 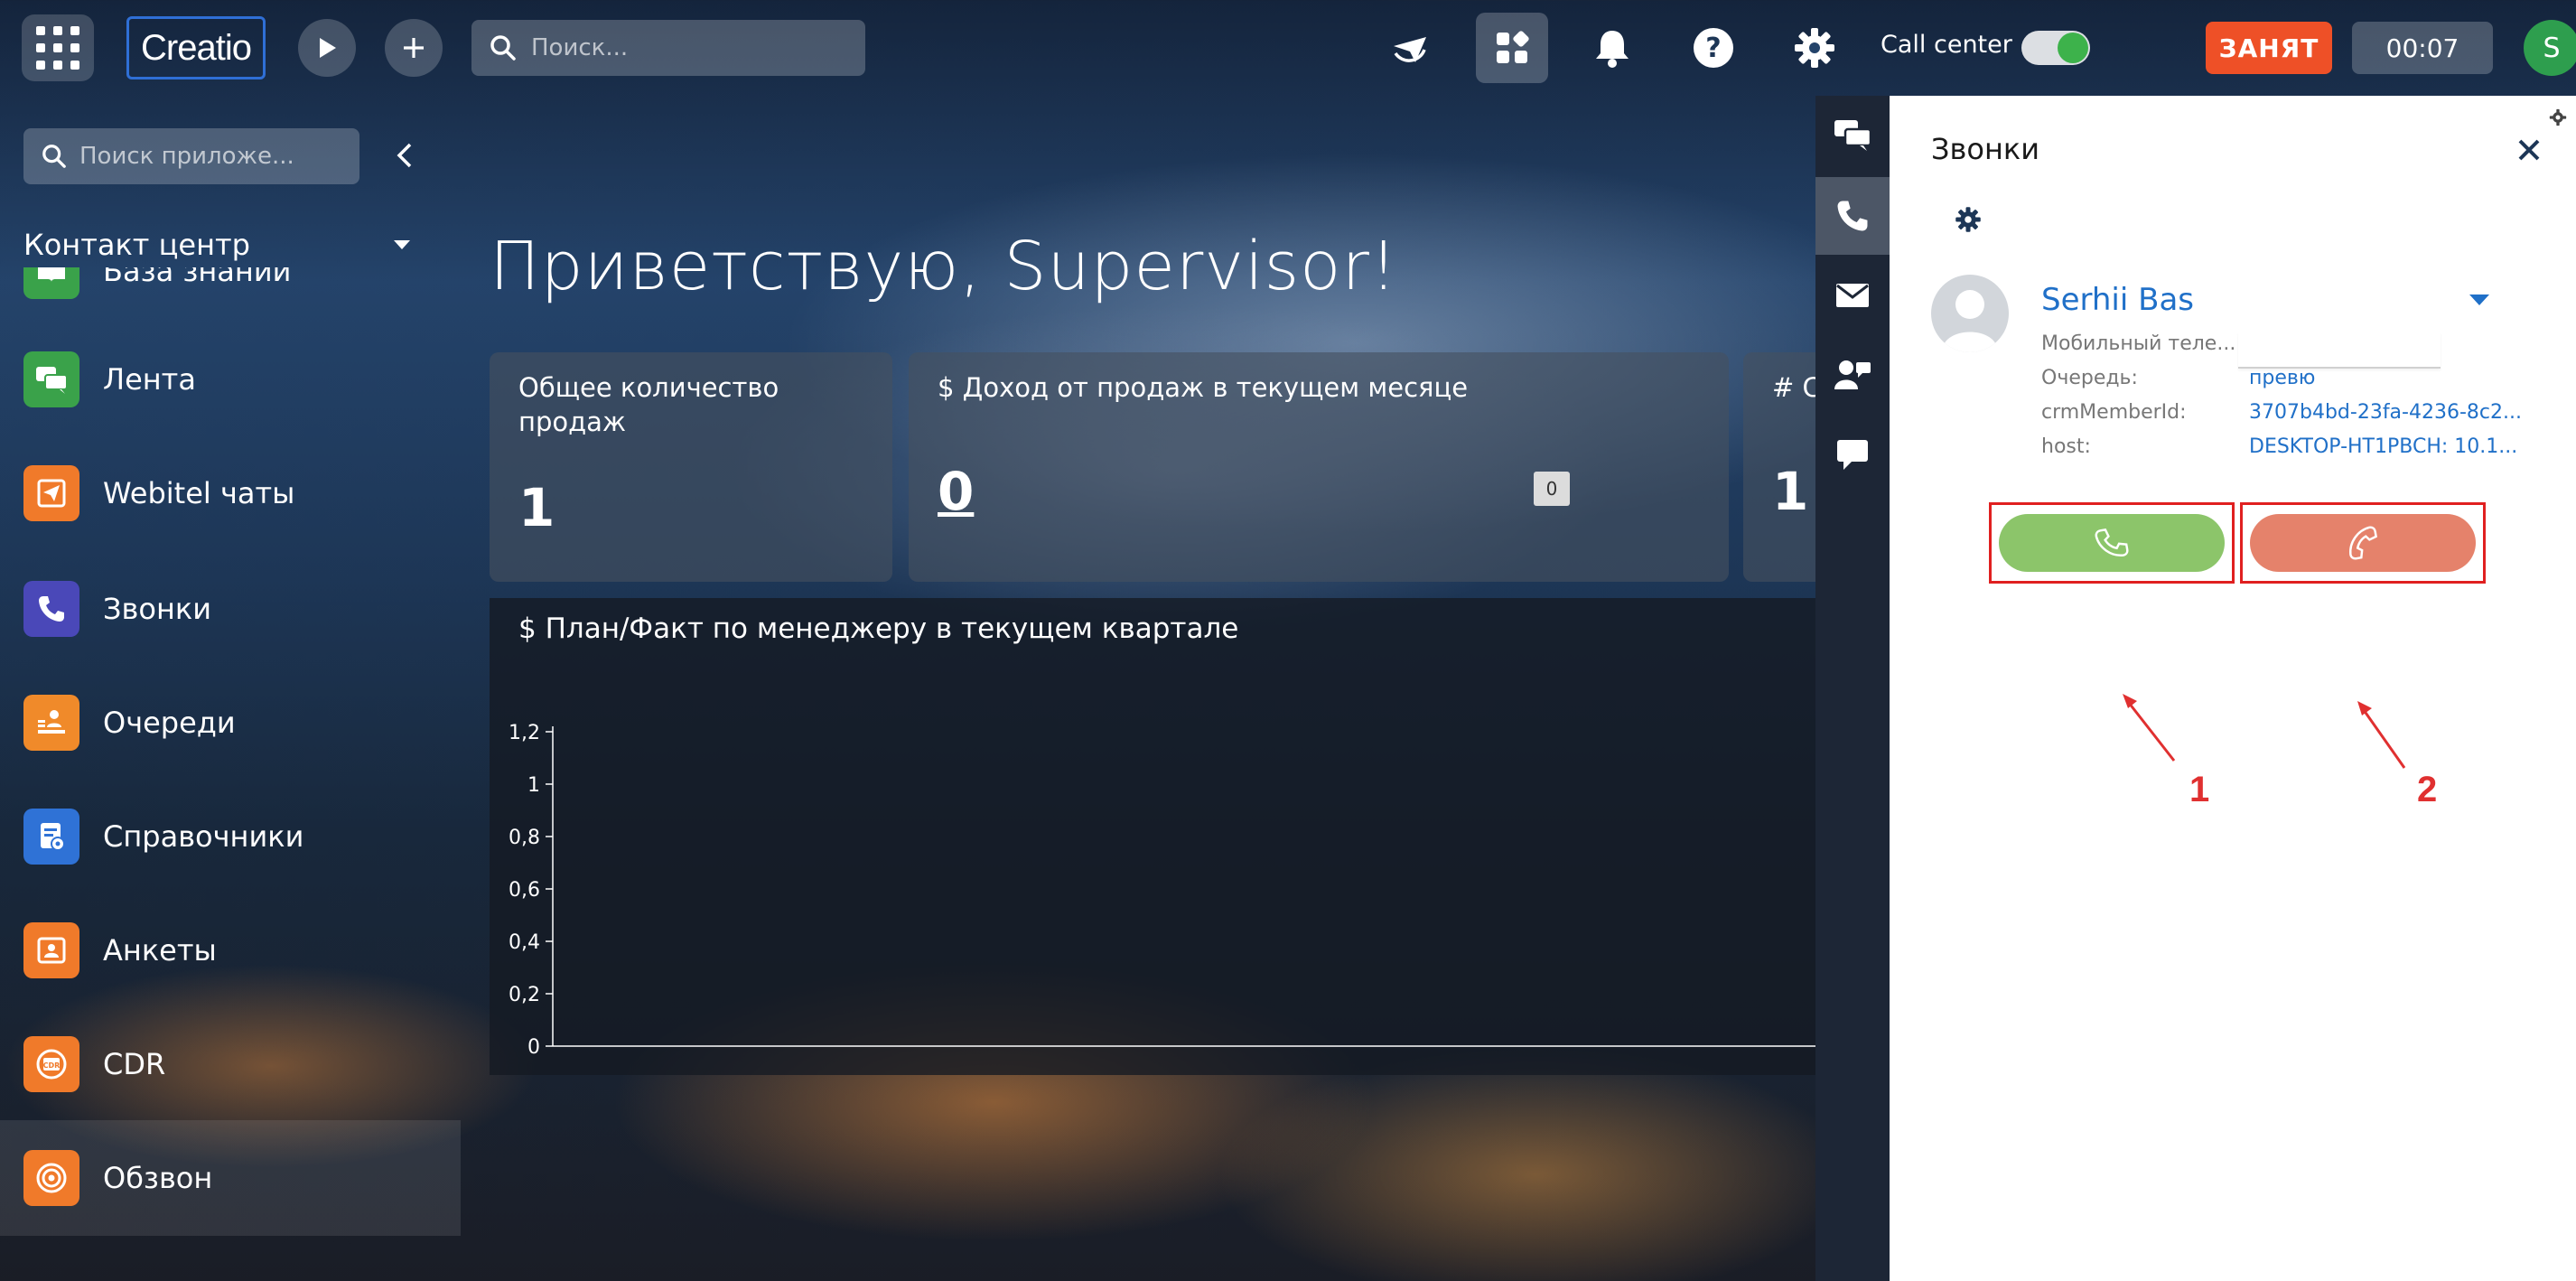 I want to click on field-label-host: host:, so click(x=2066, y=446).